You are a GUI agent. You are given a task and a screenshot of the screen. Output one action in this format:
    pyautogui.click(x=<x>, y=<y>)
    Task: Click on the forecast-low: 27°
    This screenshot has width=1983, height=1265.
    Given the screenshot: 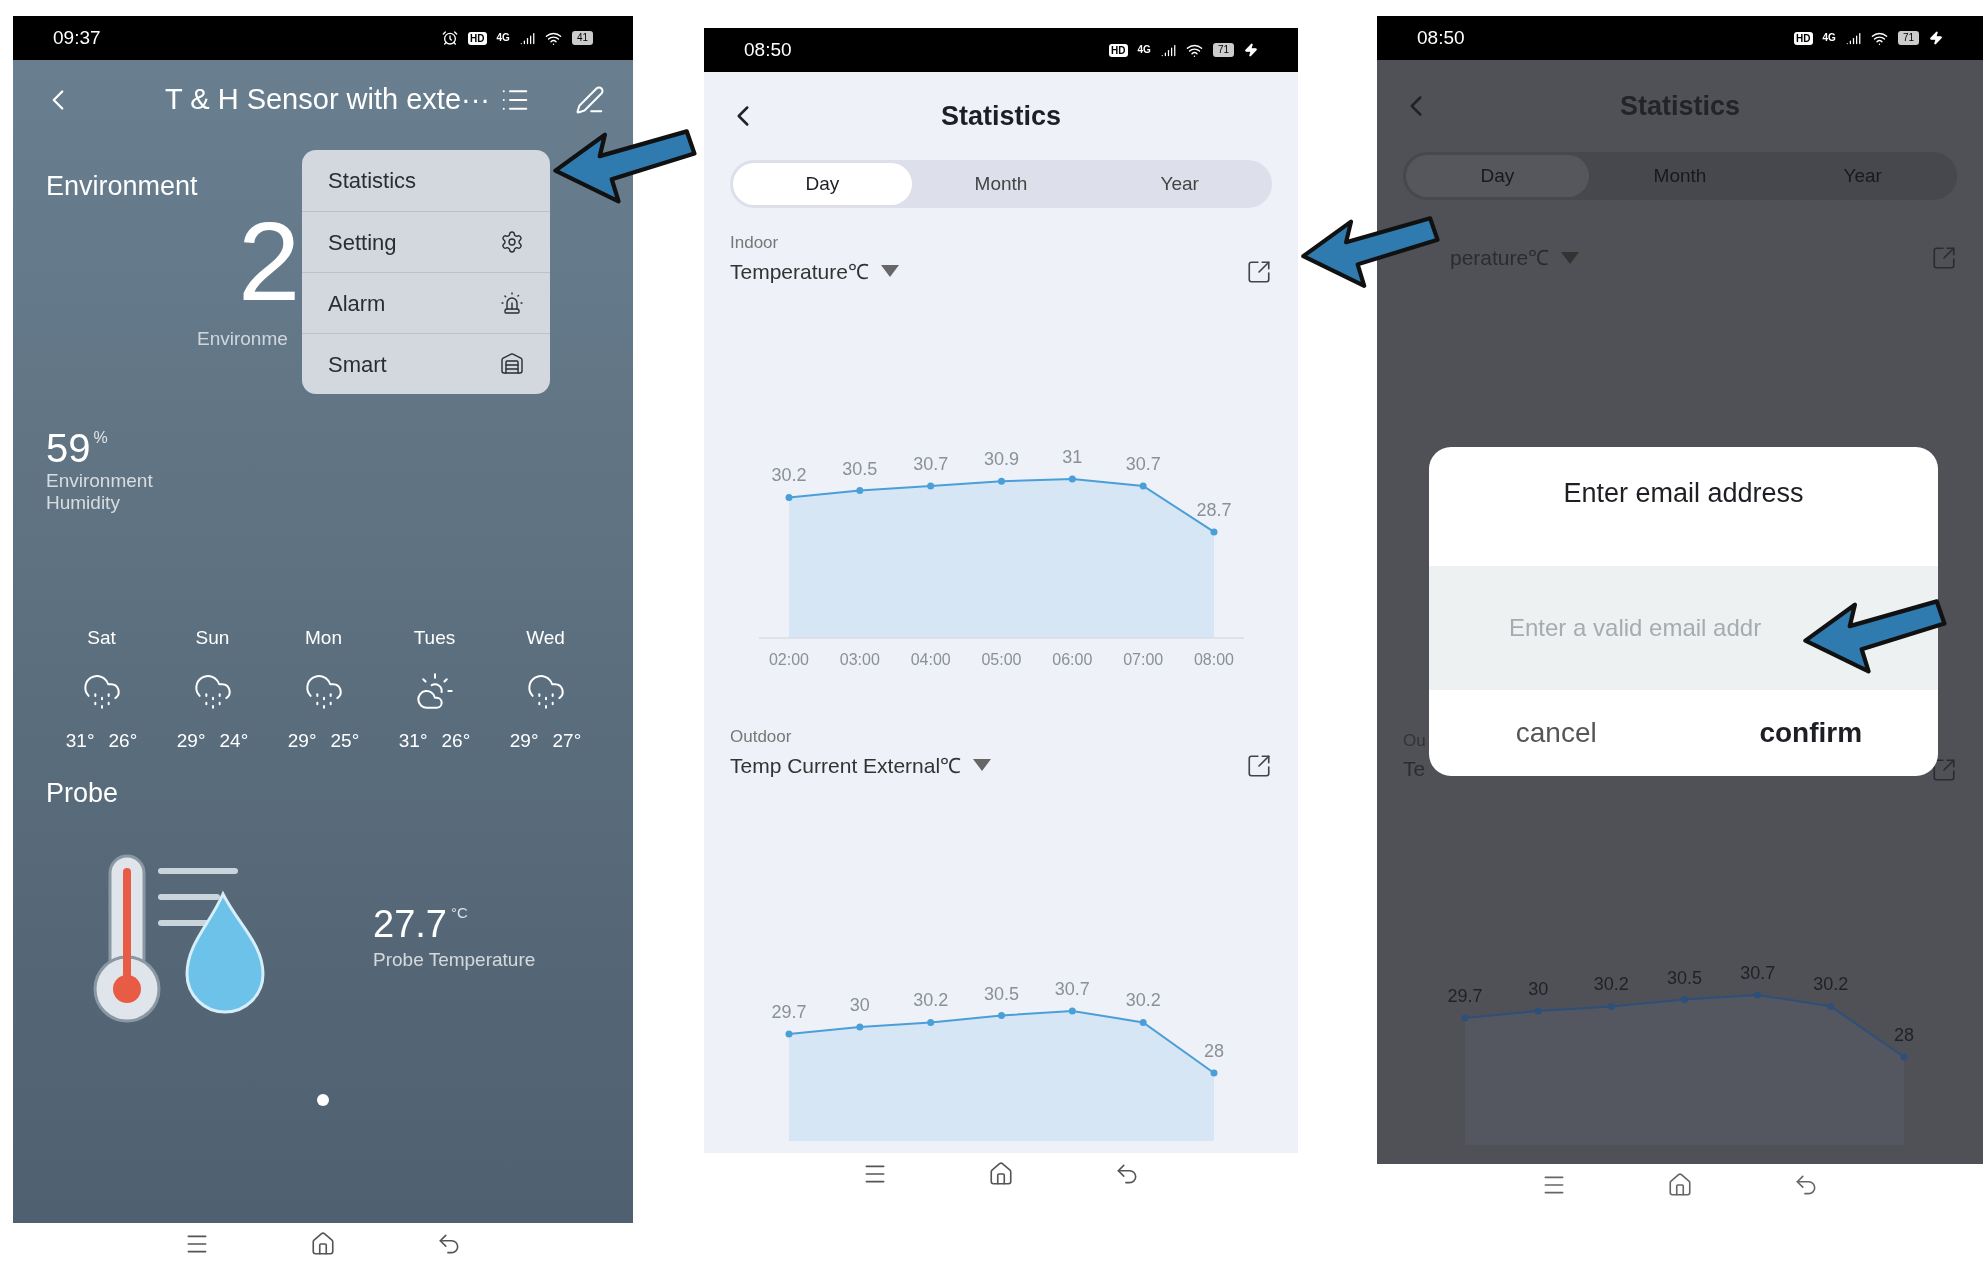 What is the action you would take?
    pyautogui.click(x=567, y=740)
    